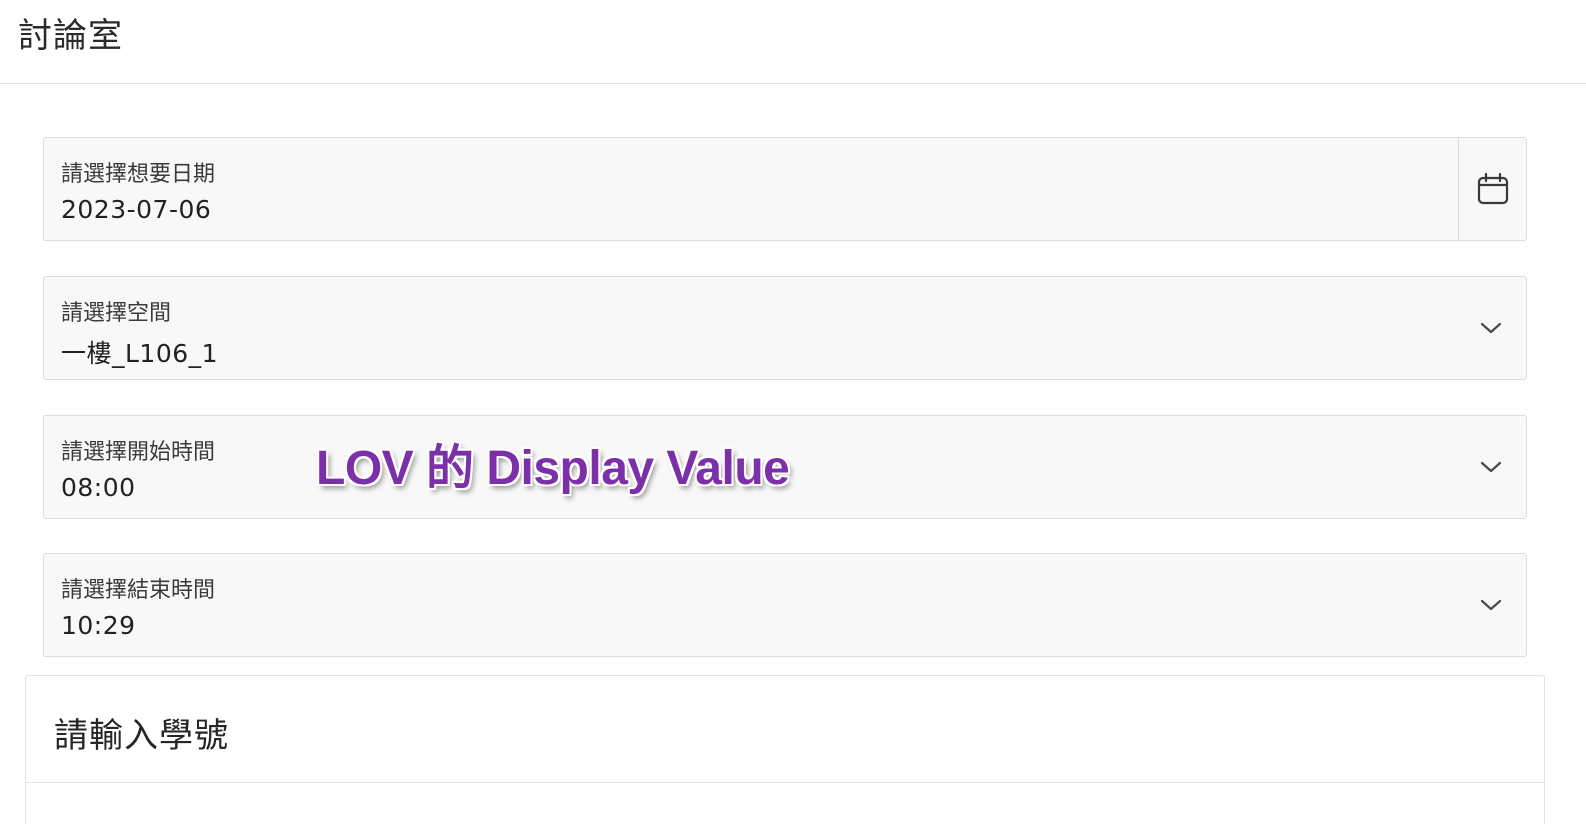 This screenshot has height=824, width=1586. What do you see at coordinates (785, 328) in the screenshot?
I see `space-select-field: 請選擇空間 一樓_L106_1` at bounding box center [785, 328].